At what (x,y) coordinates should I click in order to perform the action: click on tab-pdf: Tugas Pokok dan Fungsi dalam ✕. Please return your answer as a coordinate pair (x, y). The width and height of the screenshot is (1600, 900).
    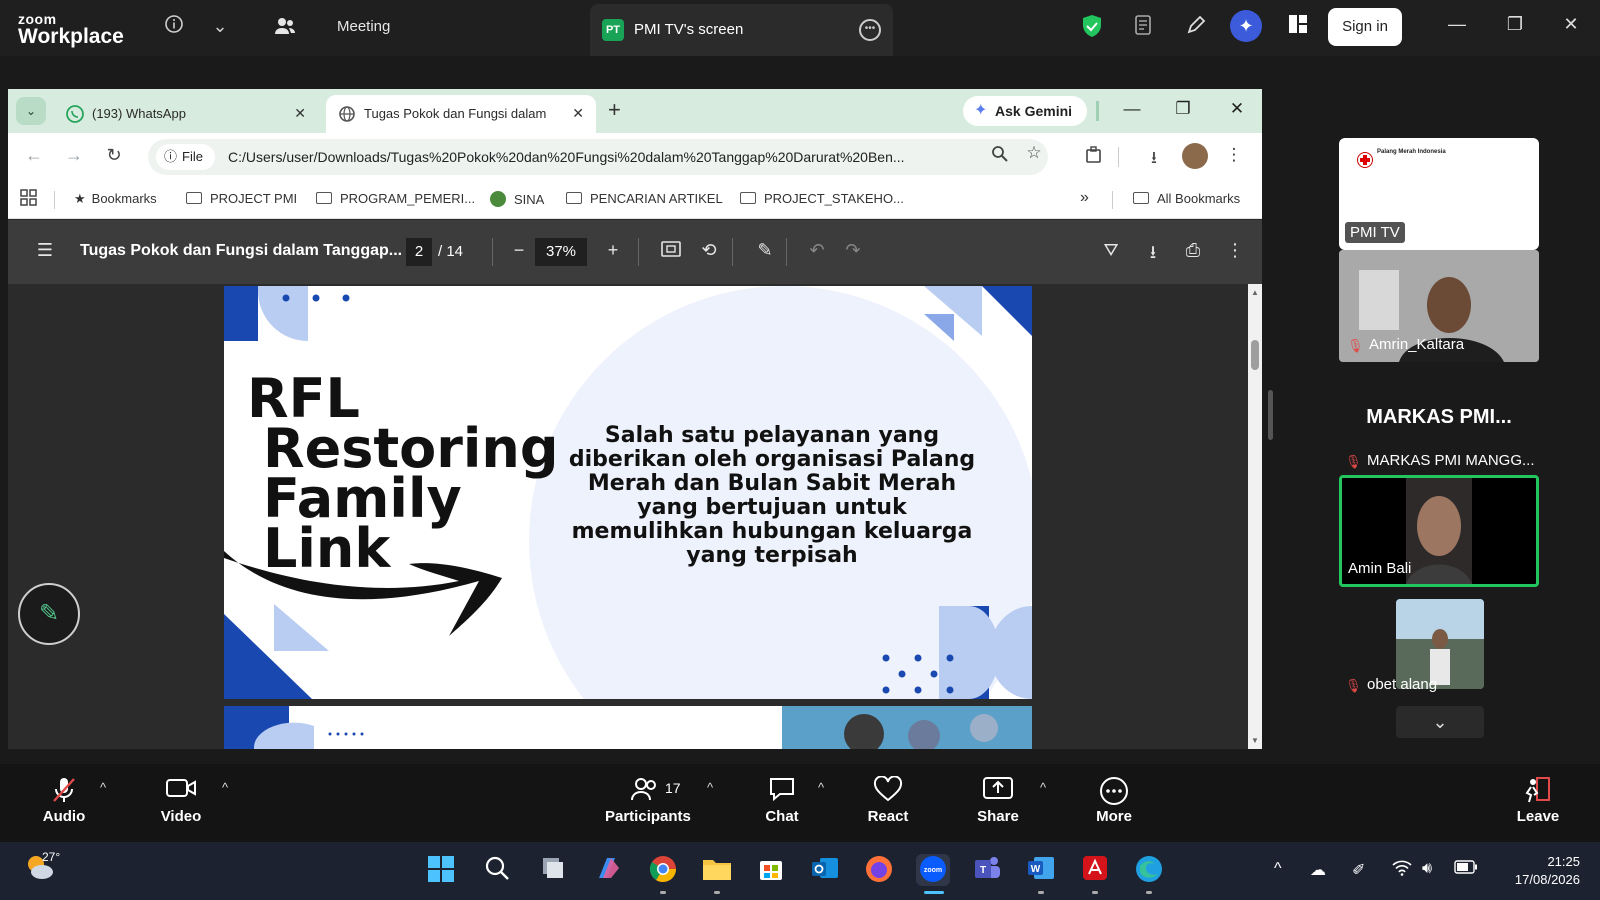
    Looking at the image, I should click on (461, 114).